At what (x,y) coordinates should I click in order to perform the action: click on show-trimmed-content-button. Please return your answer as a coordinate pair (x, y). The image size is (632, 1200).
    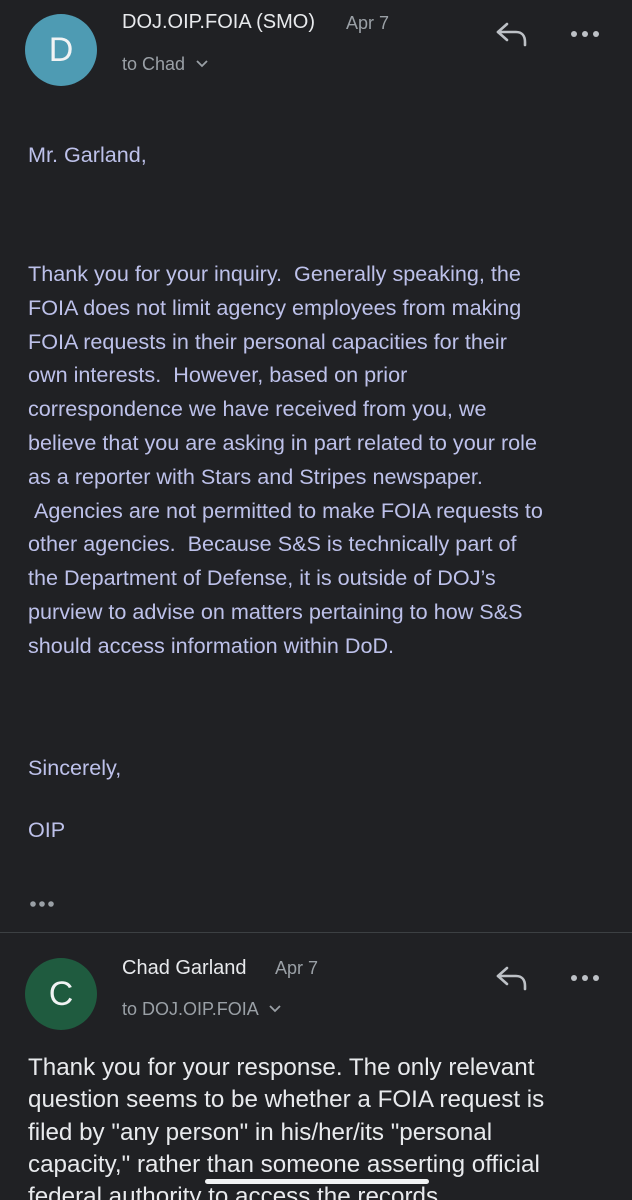
    Looking at the image, I should click on (44, 901).